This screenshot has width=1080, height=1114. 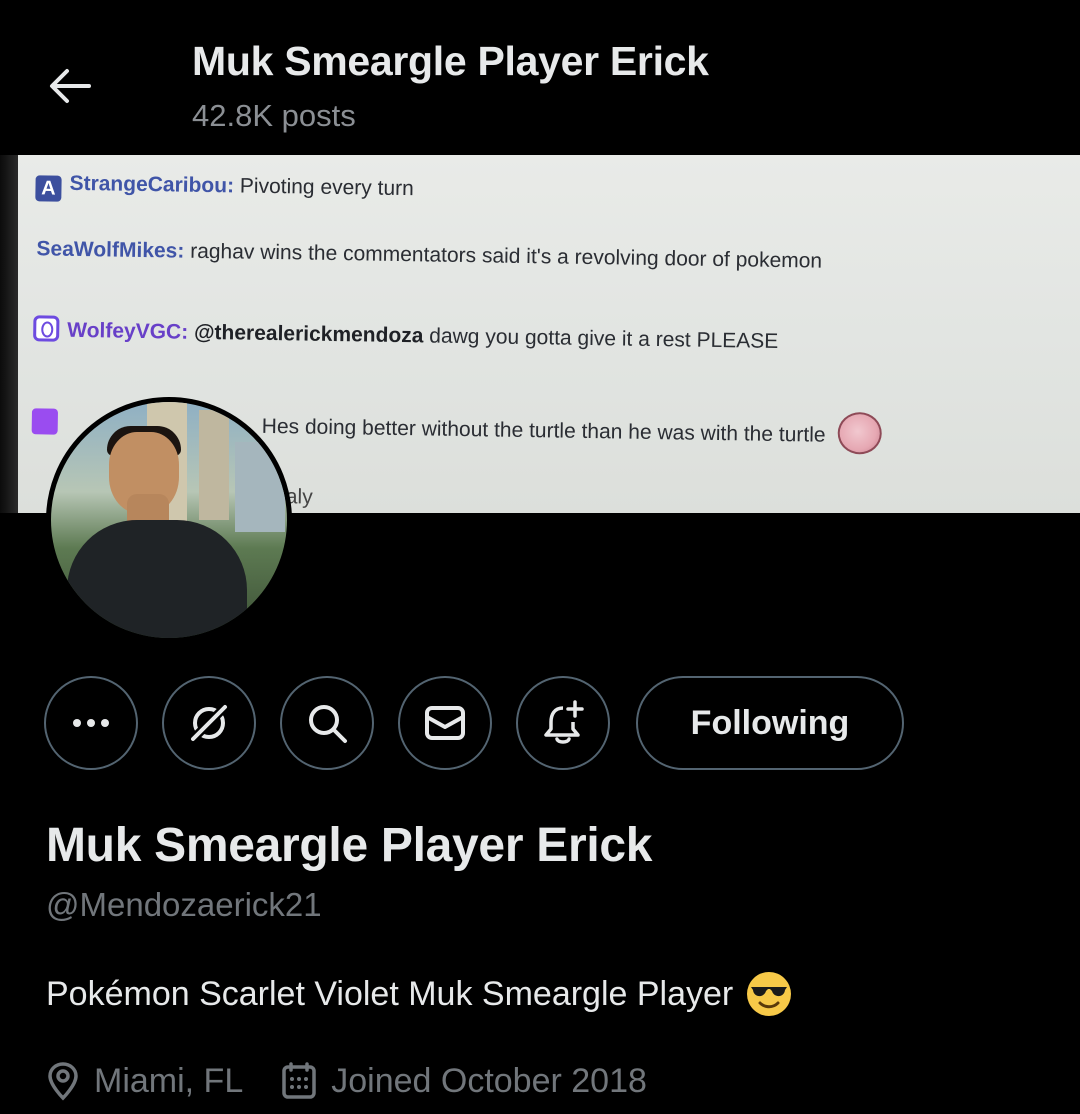 I want to click on notifications-button, so click(x=563, y=723).